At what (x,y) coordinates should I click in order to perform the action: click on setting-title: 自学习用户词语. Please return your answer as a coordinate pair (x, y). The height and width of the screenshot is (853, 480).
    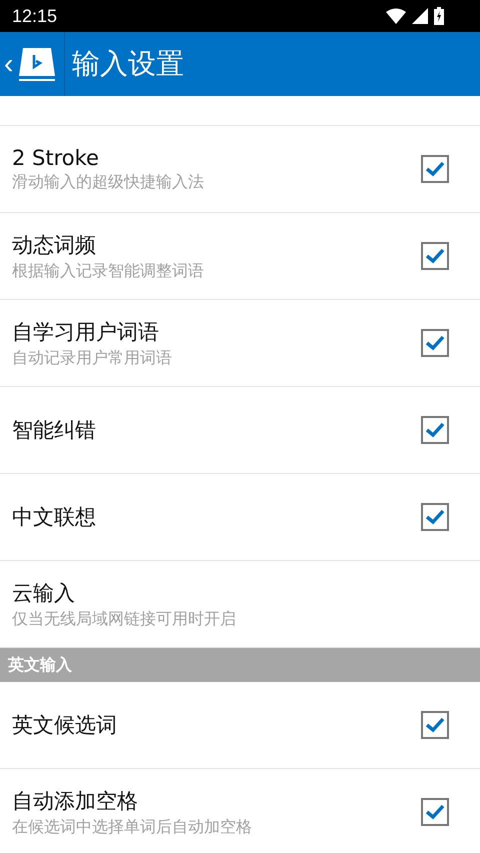
    Looking at the image, I should click on (86, 332).